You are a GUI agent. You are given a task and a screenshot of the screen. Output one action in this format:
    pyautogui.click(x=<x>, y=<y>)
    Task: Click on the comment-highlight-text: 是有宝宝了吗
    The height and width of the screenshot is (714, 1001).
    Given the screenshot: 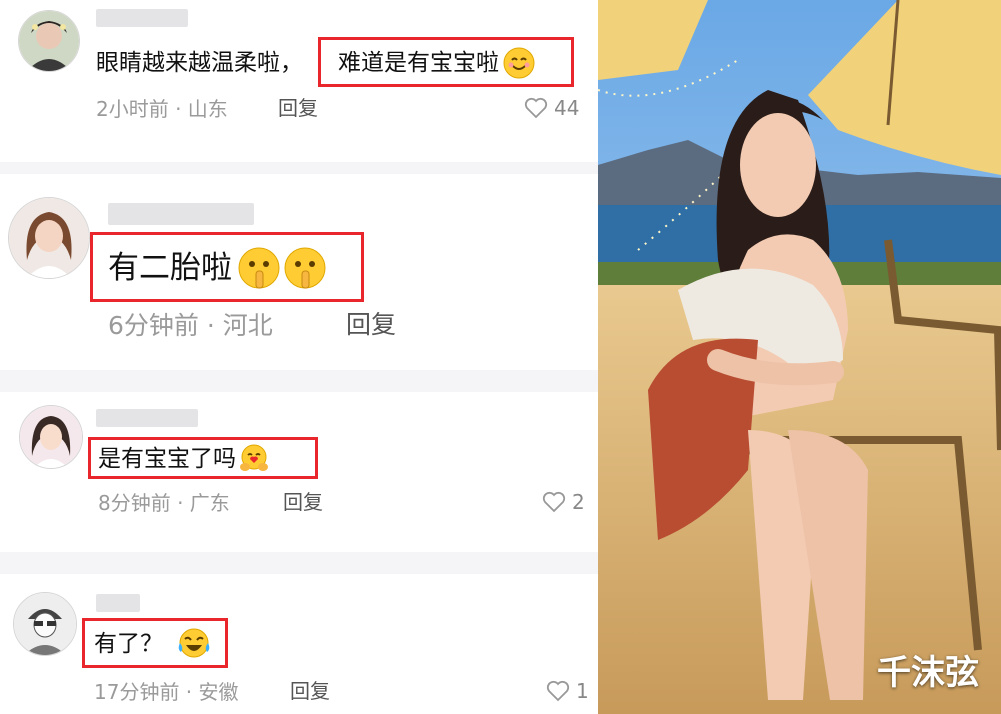 What is the action you would take?
    pyautogui.click(x=184, y=459)
    